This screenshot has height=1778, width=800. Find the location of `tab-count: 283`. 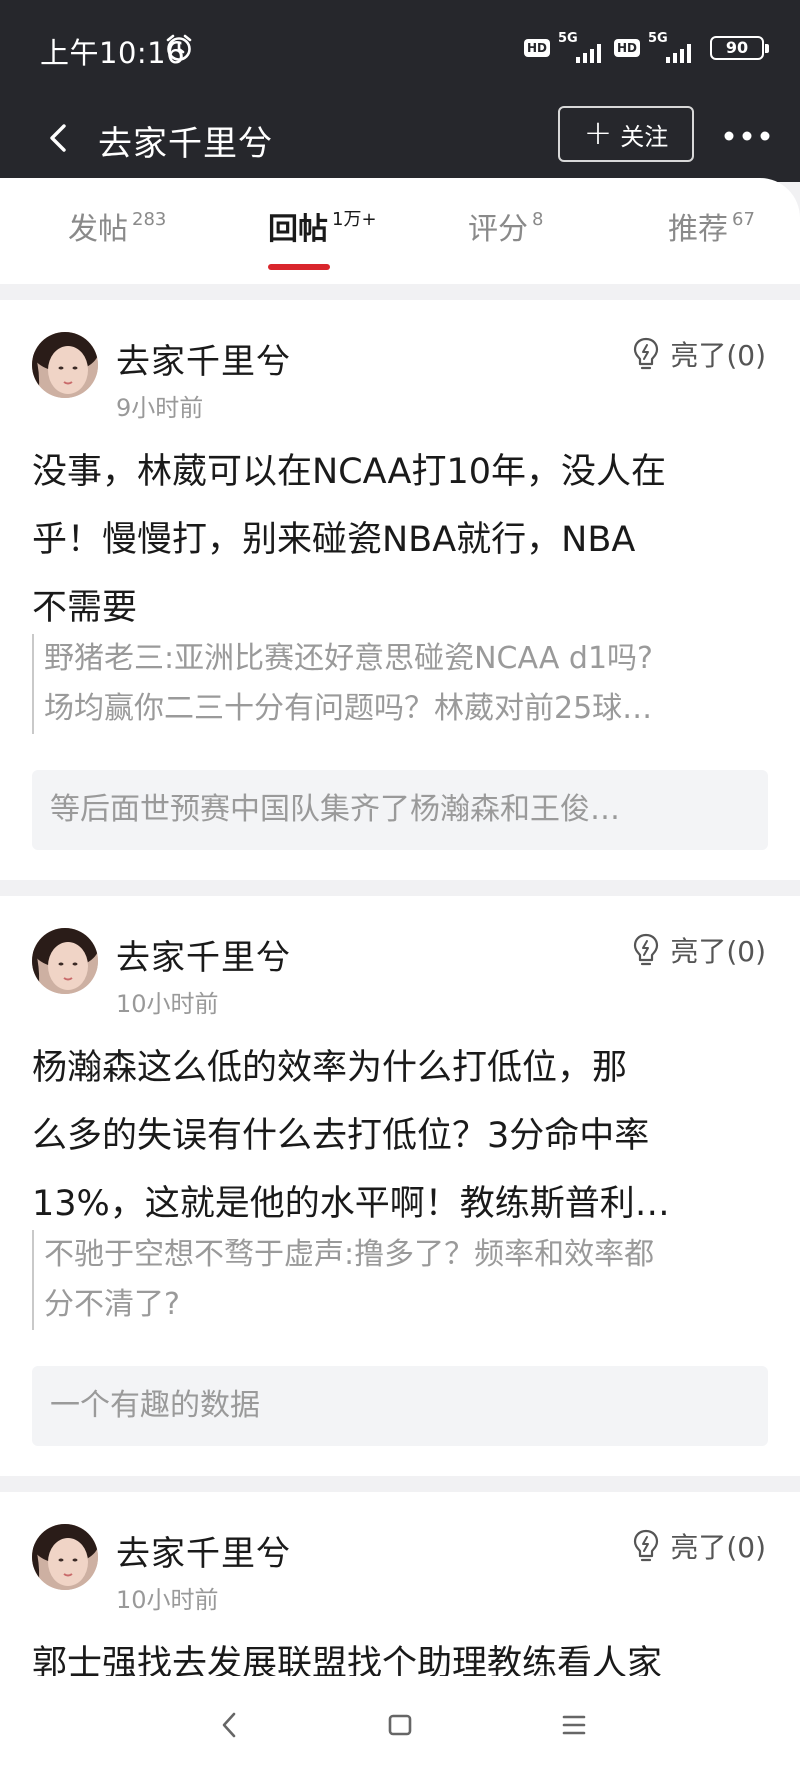

tab-count: 283 is located at coordinates (149, 219).